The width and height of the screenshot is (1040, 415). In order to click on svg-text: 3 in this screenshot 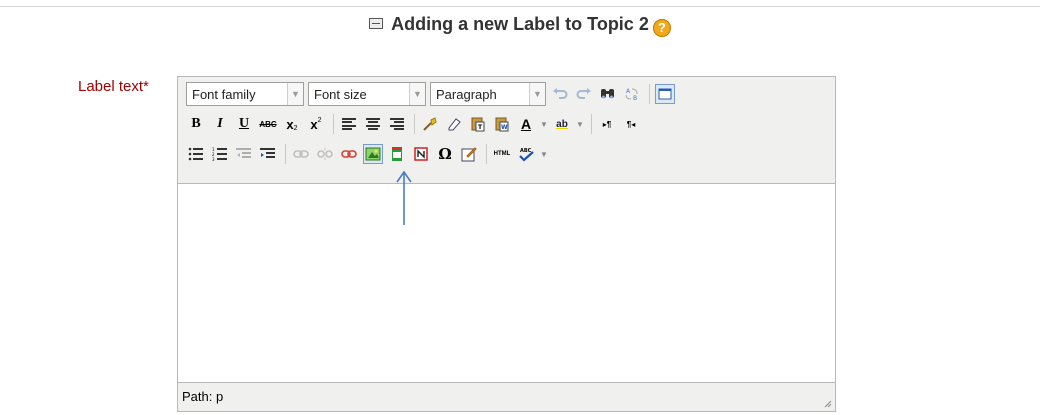, I will do `click(213, 159)`.